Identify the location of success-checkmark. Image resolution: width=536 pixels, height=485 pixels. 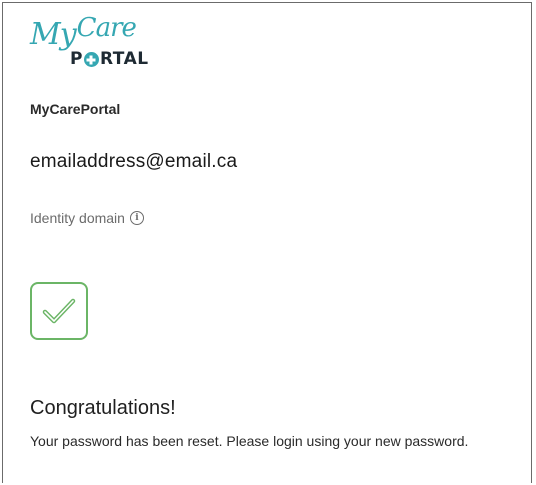
(59, 311).